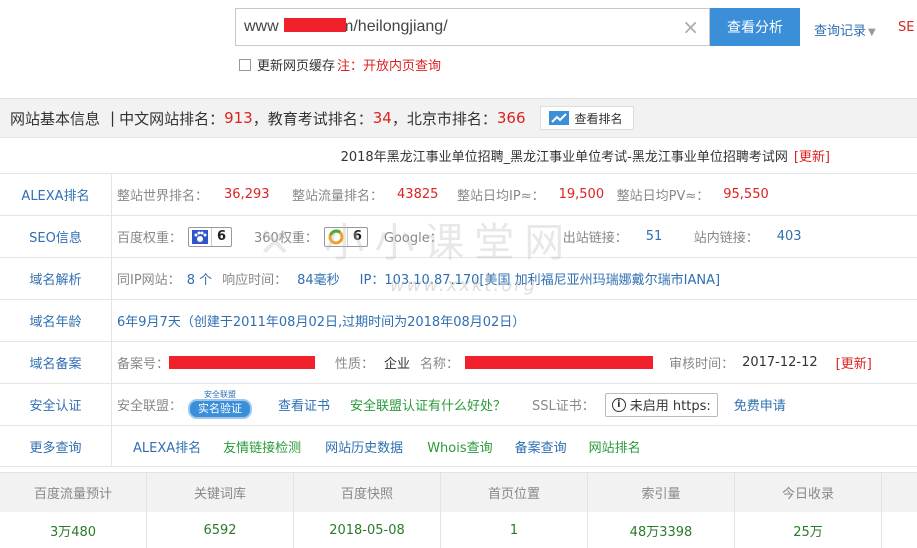 The image size is (917, 548). I want to click on alexa-world-value: 36,293, so click(247, 194).